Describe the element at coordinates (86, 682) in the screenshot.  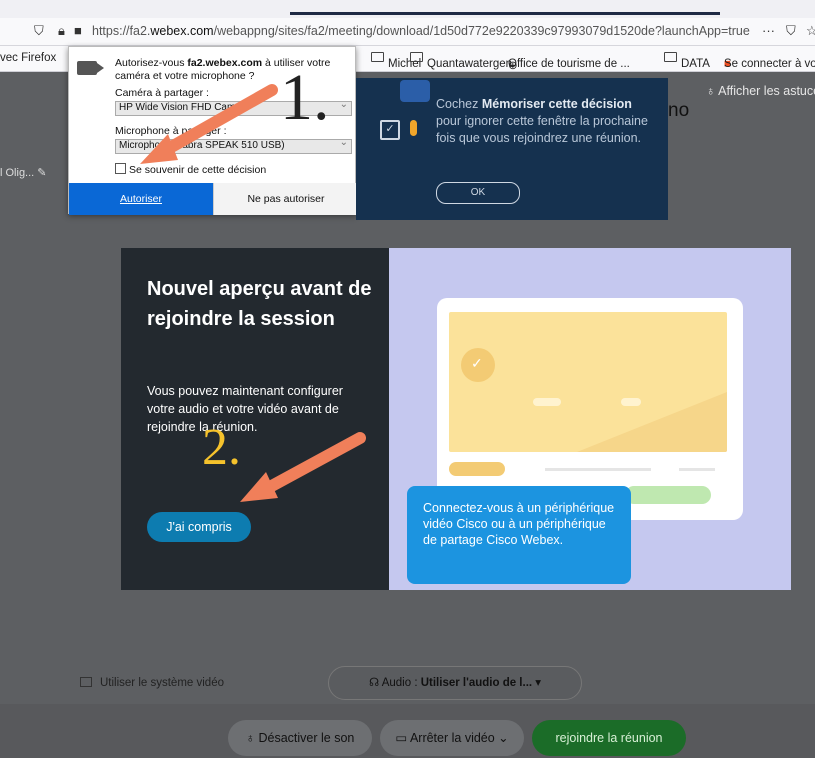
I see `cast-icon` at that location.